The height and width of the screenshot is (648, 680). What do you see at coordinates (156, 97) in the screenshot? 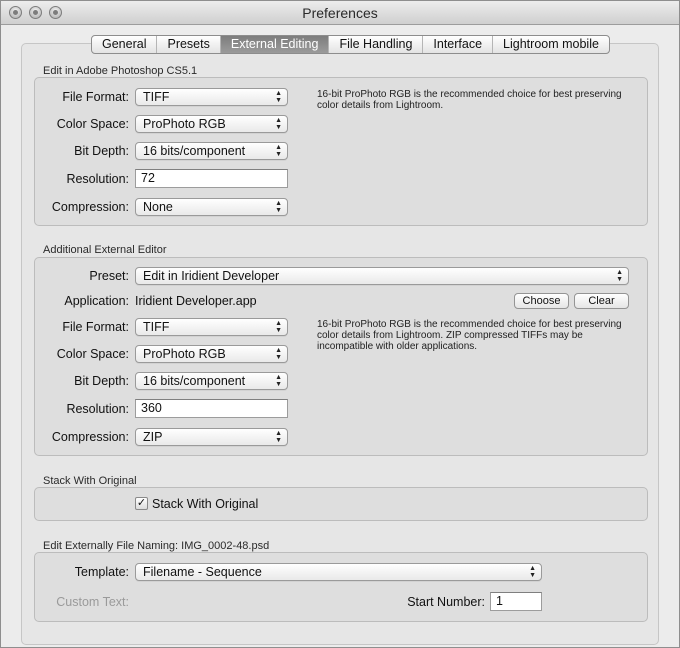
I see `photoshop-file-format-value: TIFF` at bounding box center [156, 97].